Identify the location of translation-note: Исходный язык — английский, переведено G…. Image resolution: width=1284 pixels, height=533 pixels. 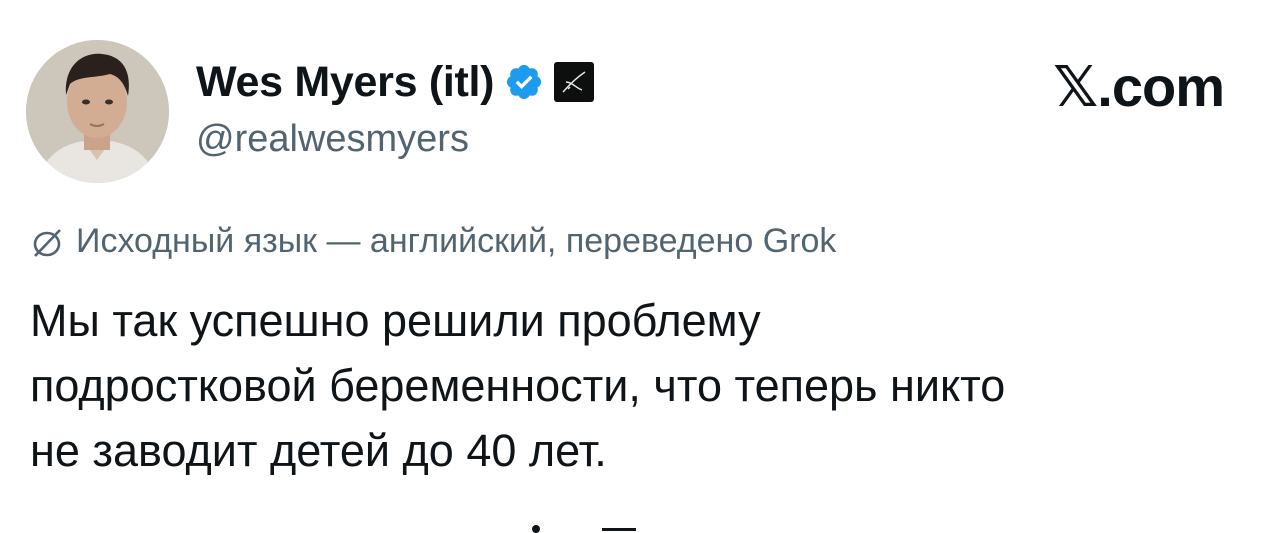
(433, 241).